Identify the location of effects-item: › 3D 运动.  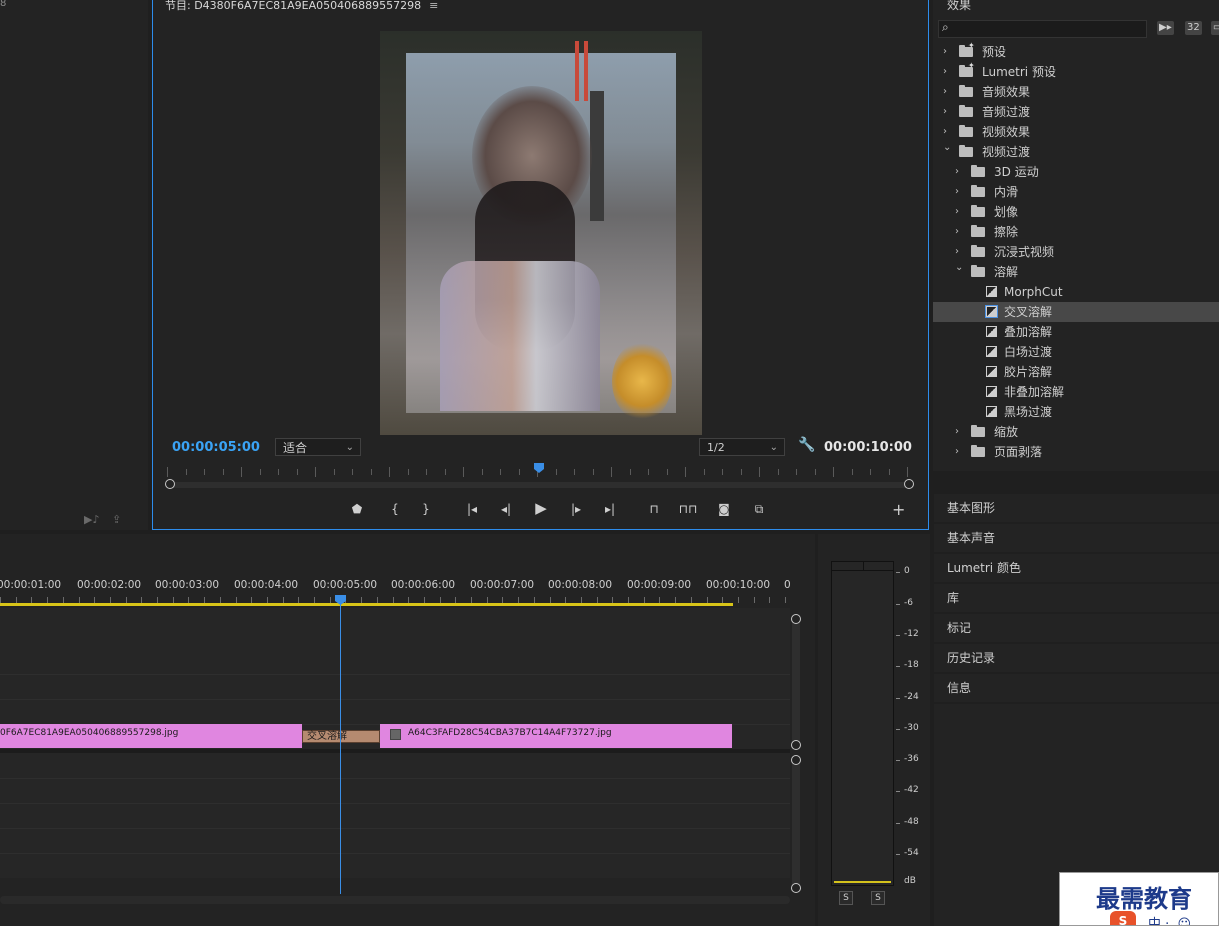
(1076, 172).